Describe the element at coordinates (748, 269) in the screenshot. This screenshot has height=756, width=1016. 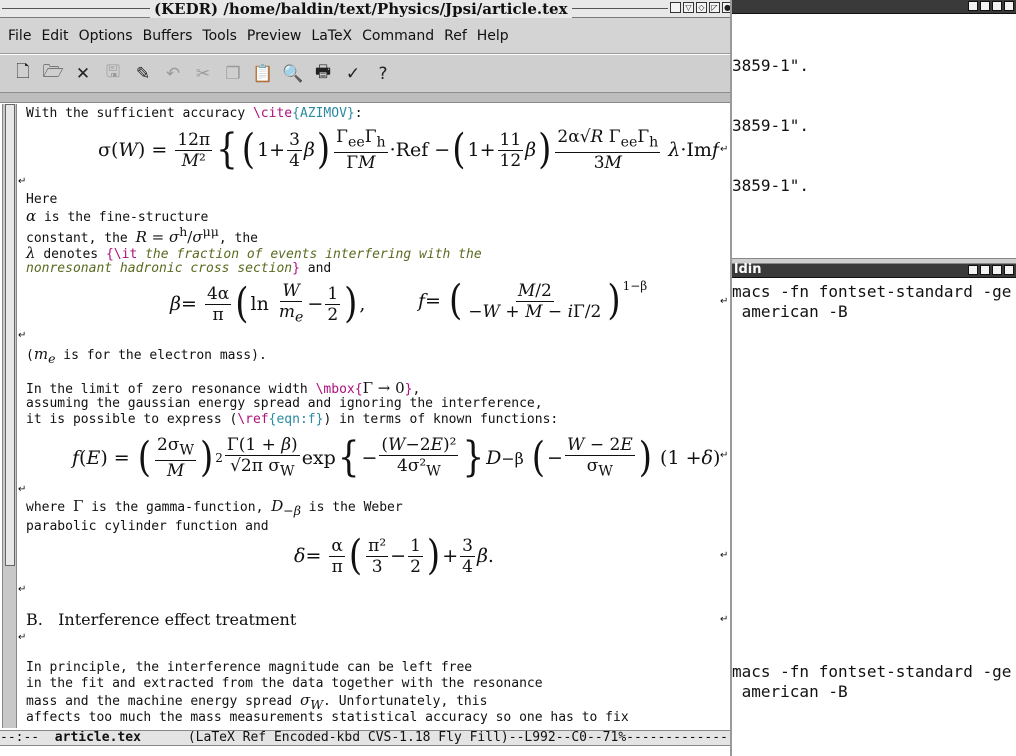
I see `bg-window-title: ldin` at that location.